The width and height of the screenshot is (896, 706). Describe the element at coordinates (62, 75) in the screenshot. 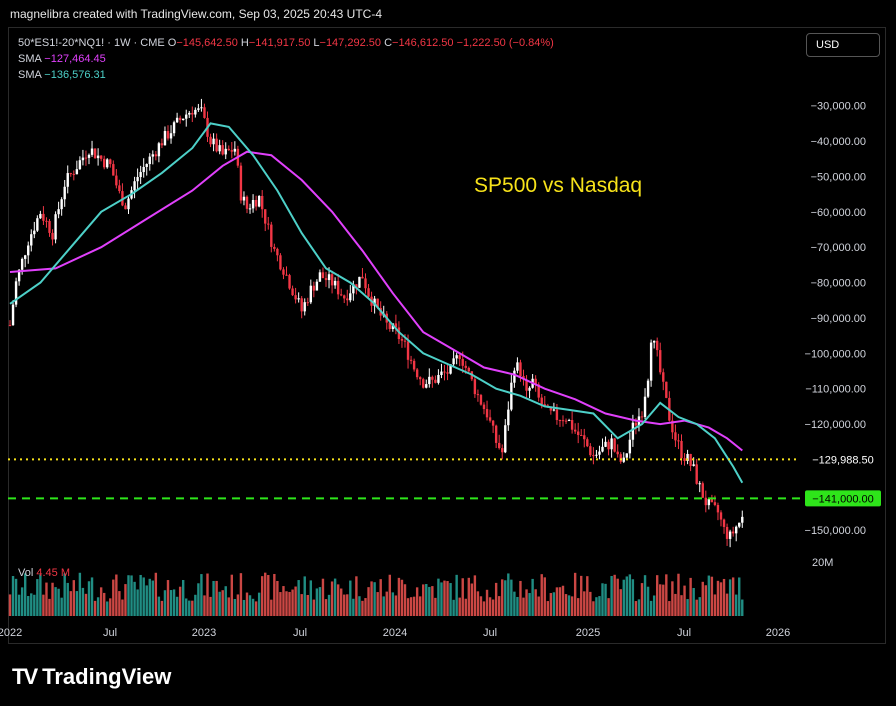

I see `sma-fast-legend: SMA −136,576.31` at that location.